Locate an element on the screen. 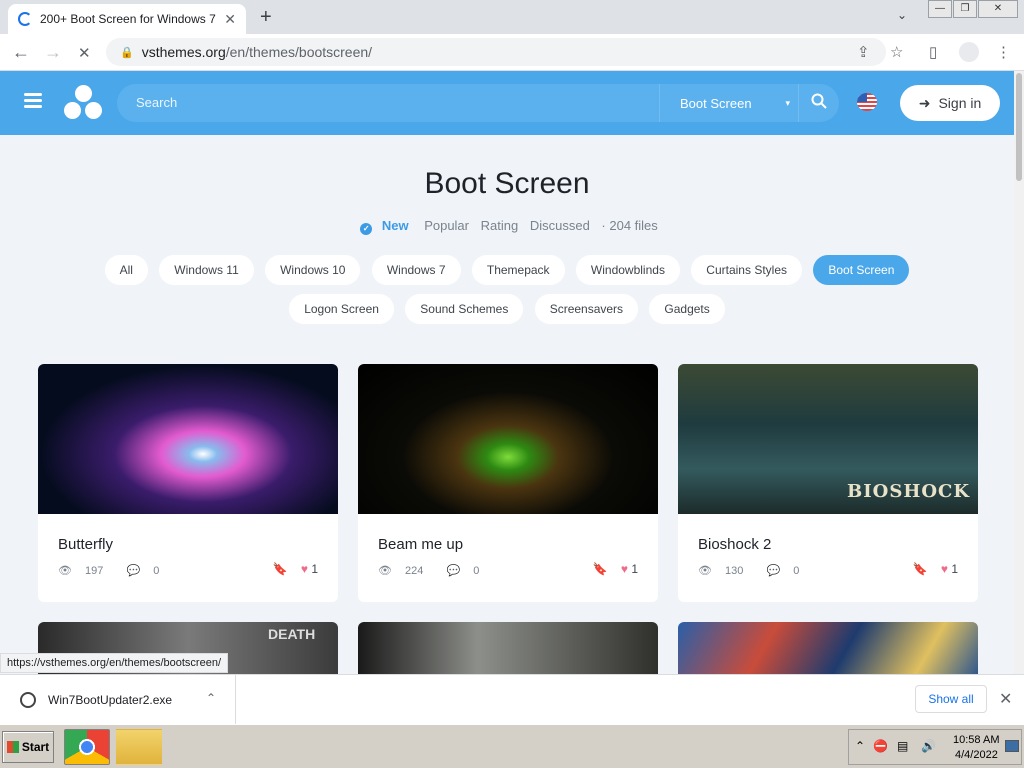 The image size is (1024, 768). sort-rating: Rating is located at coordinates (500, 225).